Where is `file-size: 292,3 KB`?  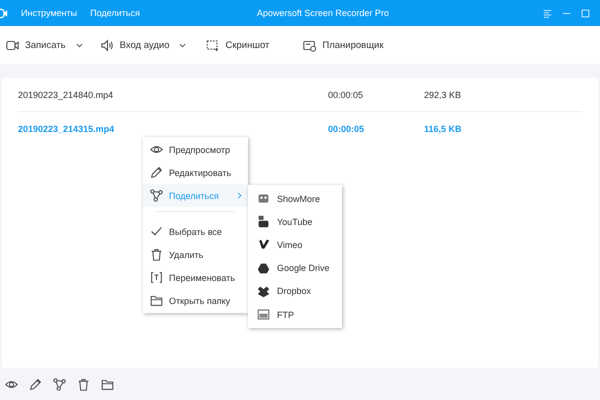
file-size: 292,3 KB is located at coordinates (443, 95).